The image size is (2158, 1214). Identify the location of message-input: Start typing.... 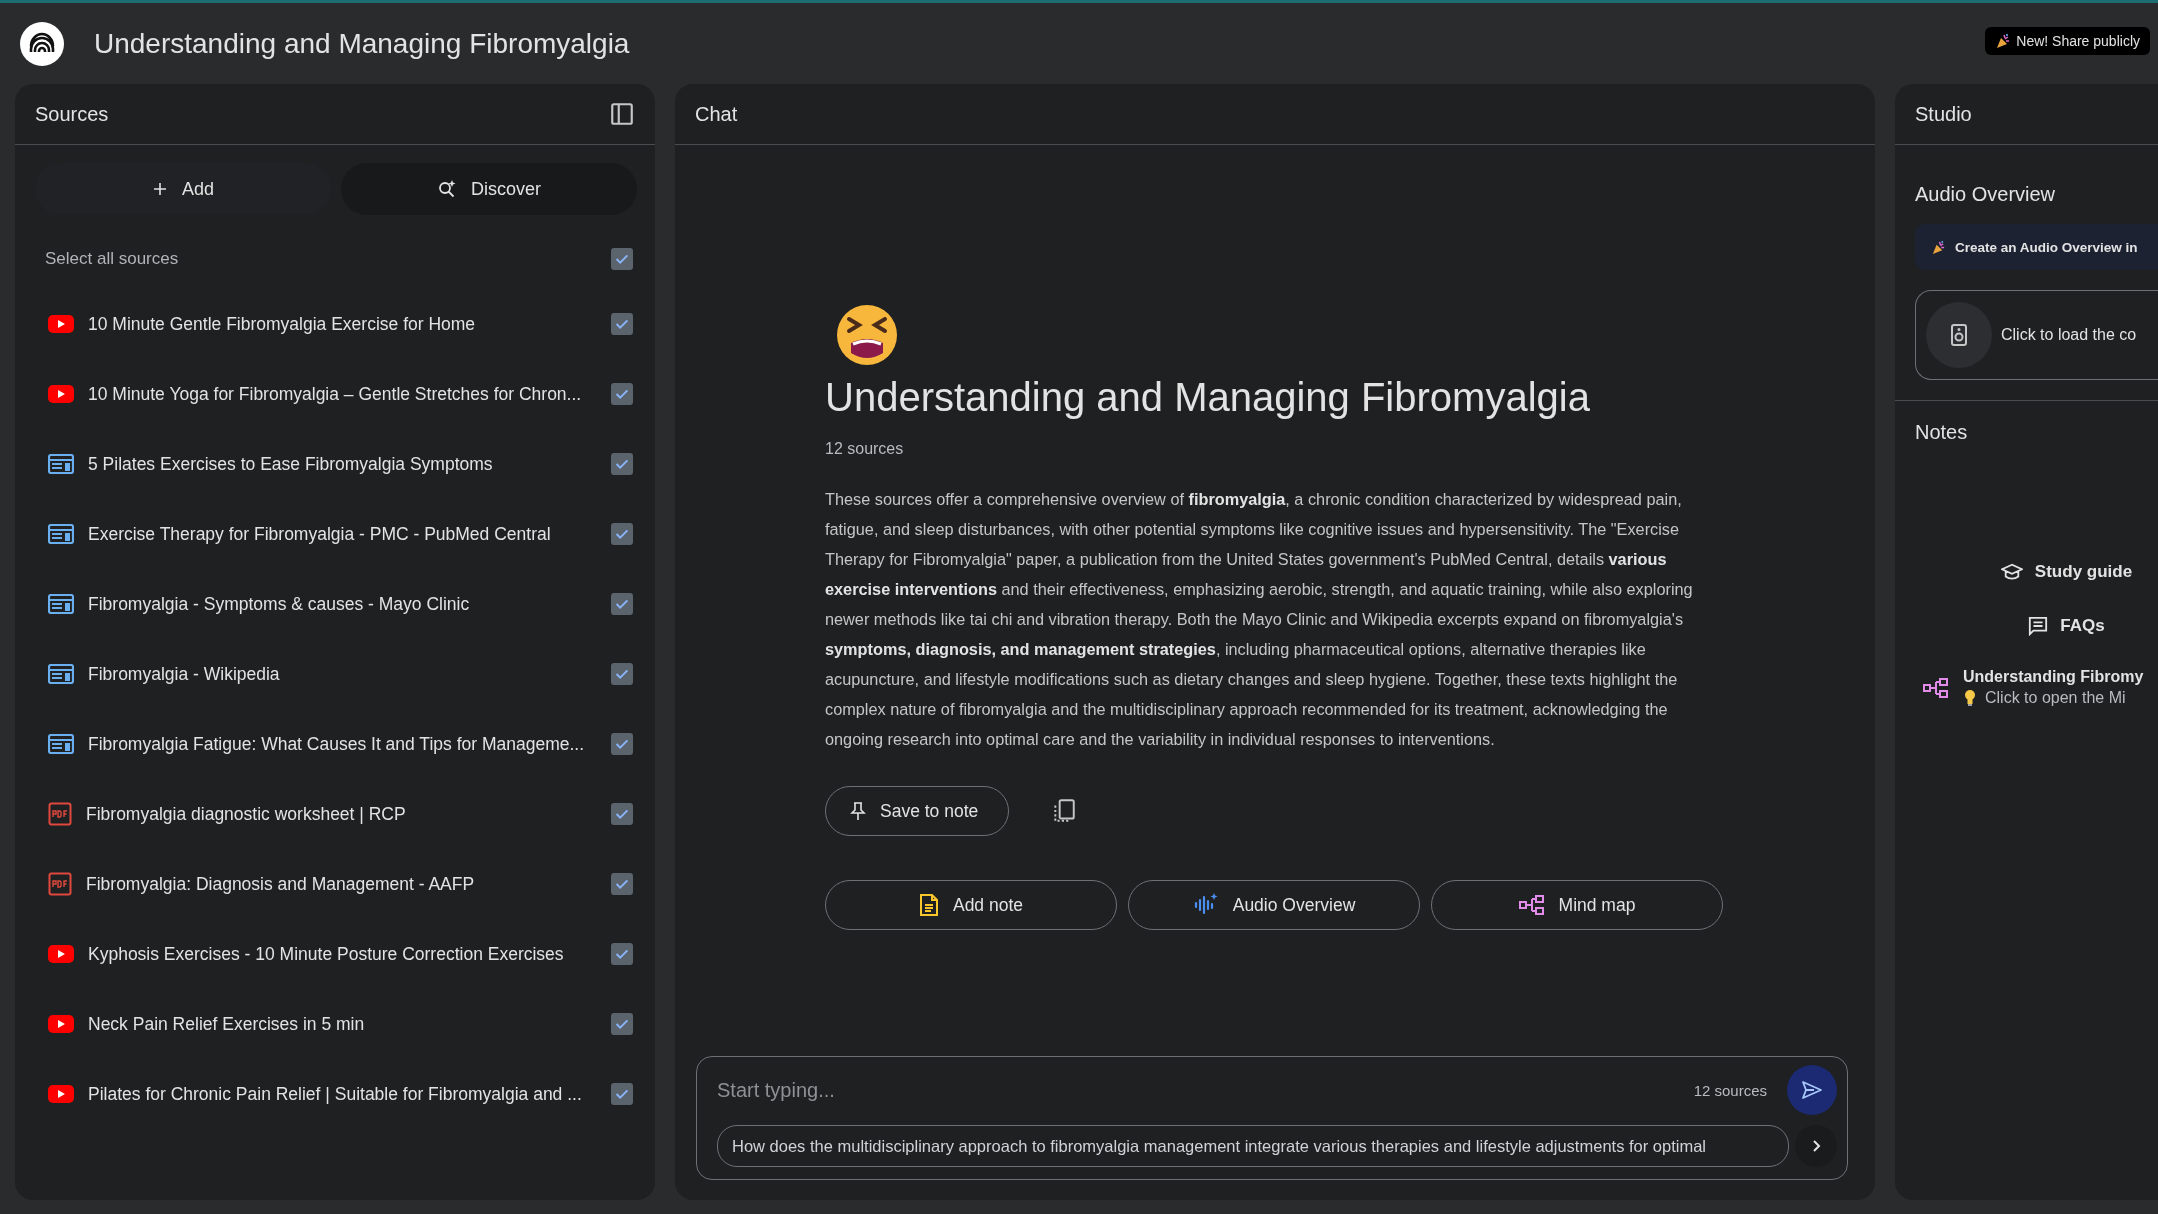
(1195, 1090).